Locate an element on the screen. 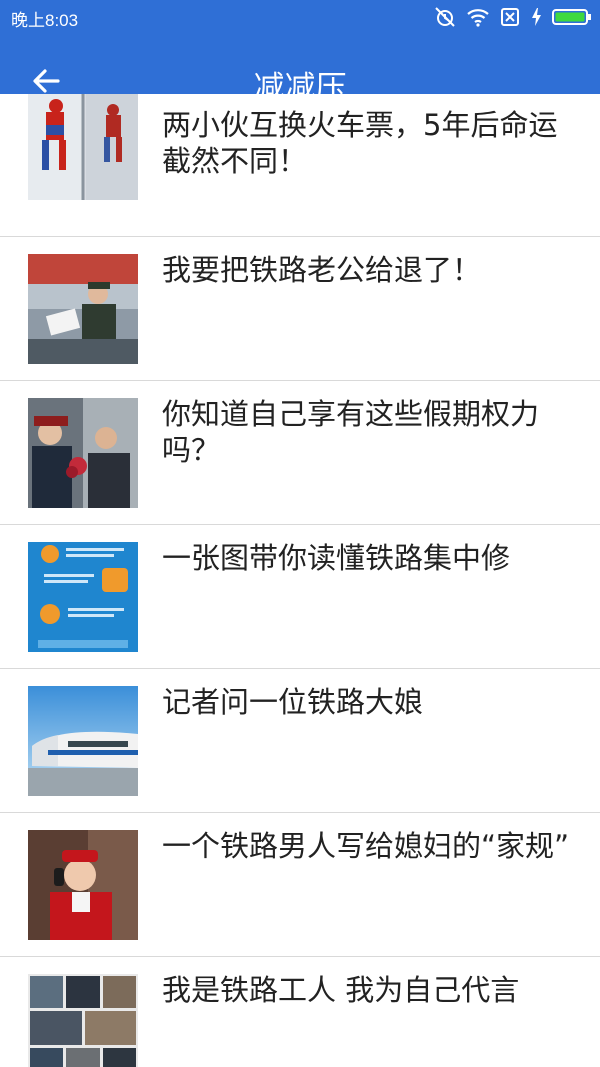 The width and height of the screenshot is (600, 1067). list-item: 一张图带你读懂铁路集中修 is located at coordinates (300, 597).